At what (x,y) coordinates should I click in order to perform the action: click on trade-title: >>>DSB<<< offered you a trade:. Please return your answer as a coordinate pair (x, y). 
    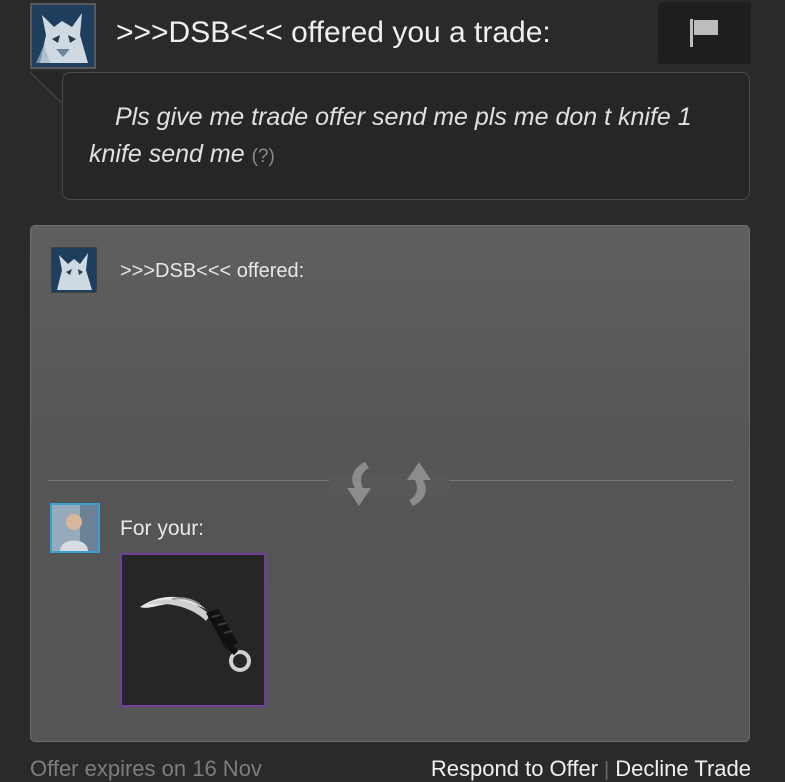
    Looking at the image, I should click on (333, 32).